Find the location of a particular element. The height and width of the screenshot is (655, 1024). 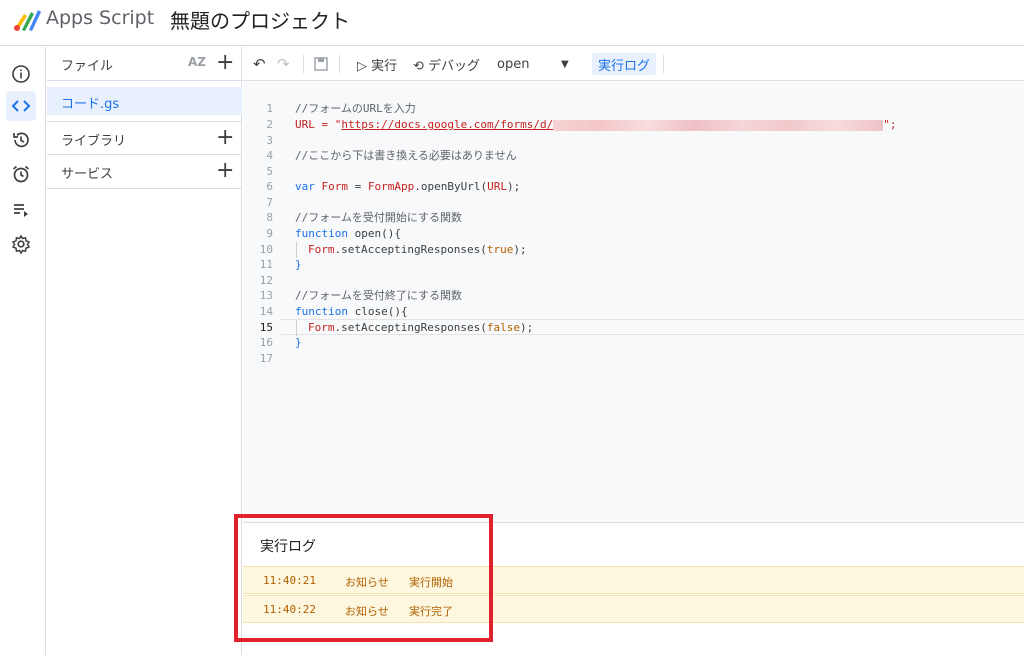

left-rail is located at coordinates (23, 351).